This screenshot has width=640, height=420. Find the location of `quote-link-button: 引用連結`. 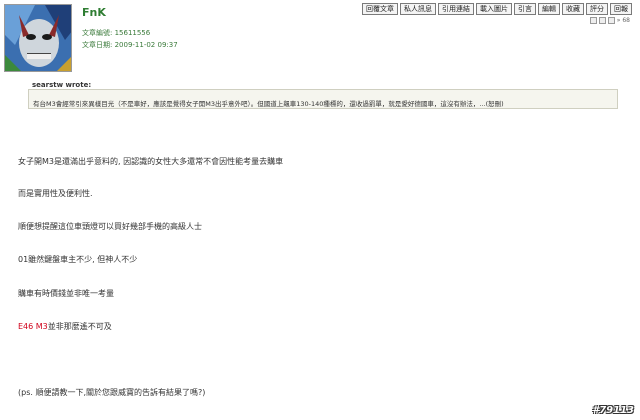

quote-link-button: 引用連結 is located at coordinates (456, 9).